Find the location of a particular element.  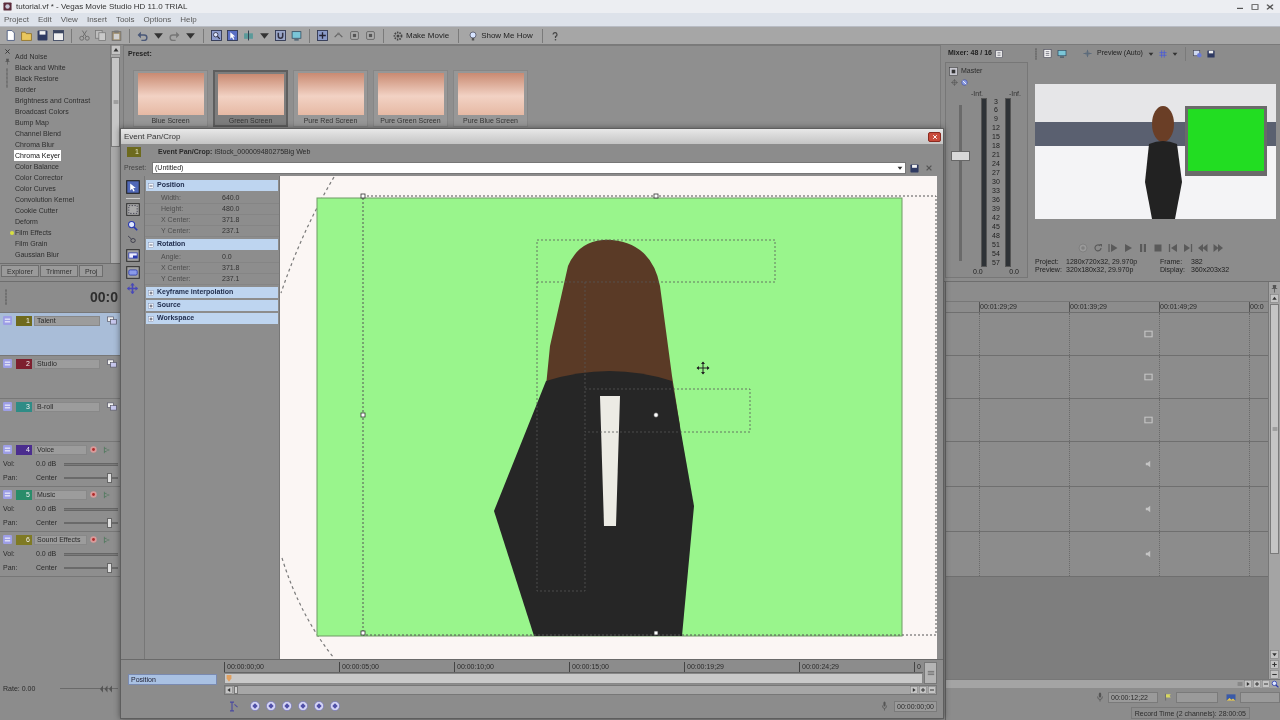

toolbar-button: Make Movie is located at coordinates (421, 35).